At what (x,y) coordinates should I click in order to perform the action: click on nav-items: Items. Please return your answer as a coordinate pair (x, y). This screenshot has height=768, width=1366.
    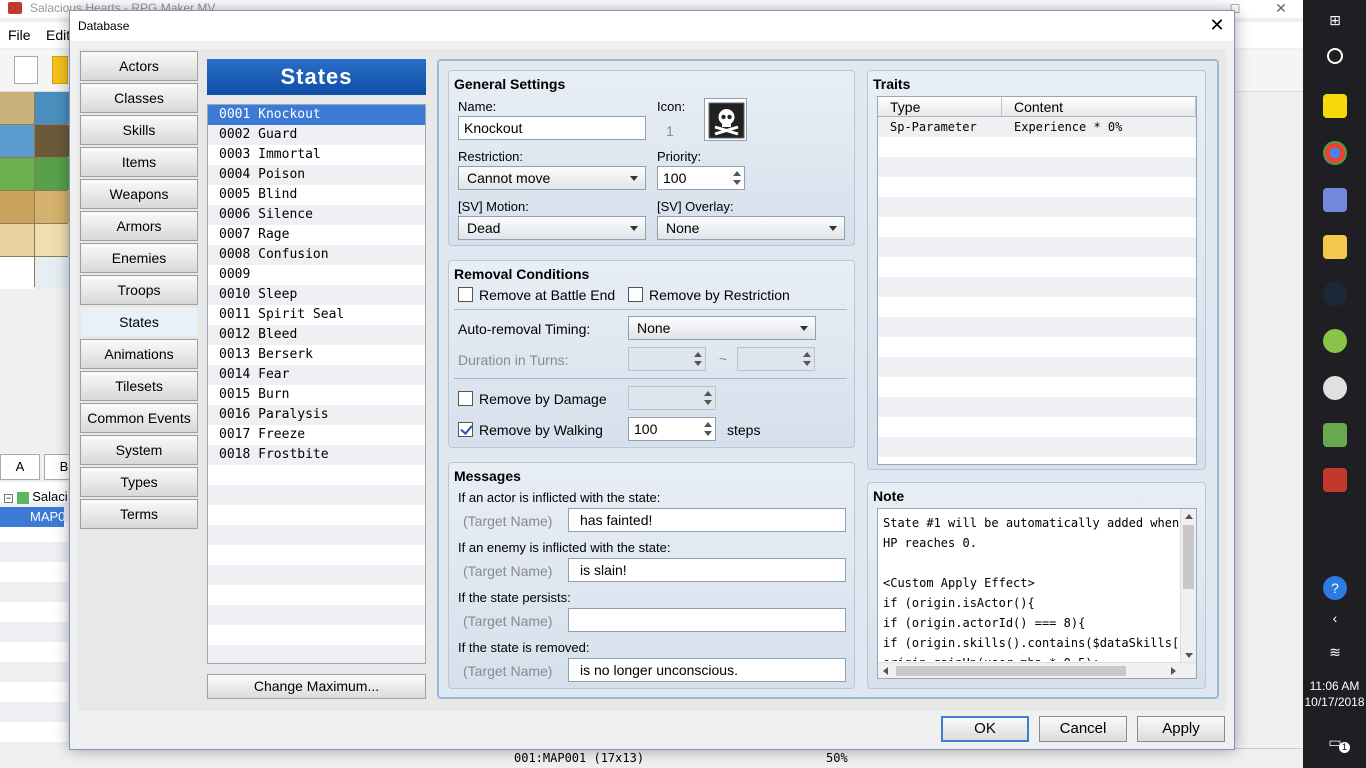
    Looking at the image, I should click on (139, 162).